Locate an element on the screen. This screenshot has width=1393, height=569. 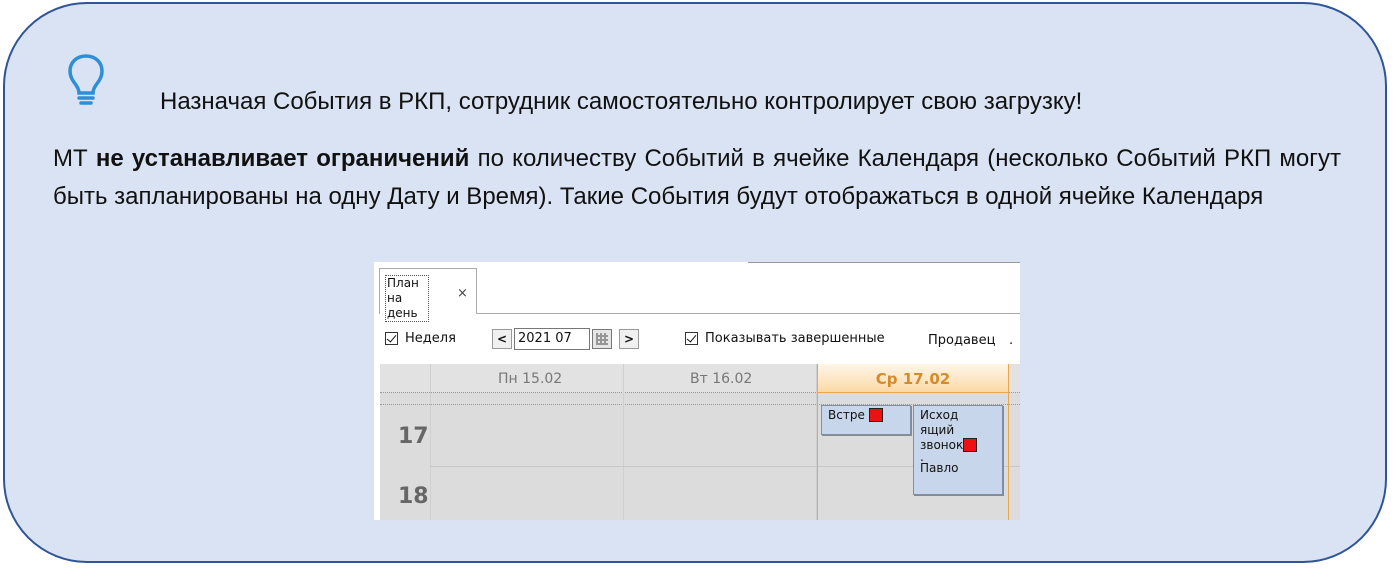
today-header: Ср 17.02 is located at coordinates (913, 378).